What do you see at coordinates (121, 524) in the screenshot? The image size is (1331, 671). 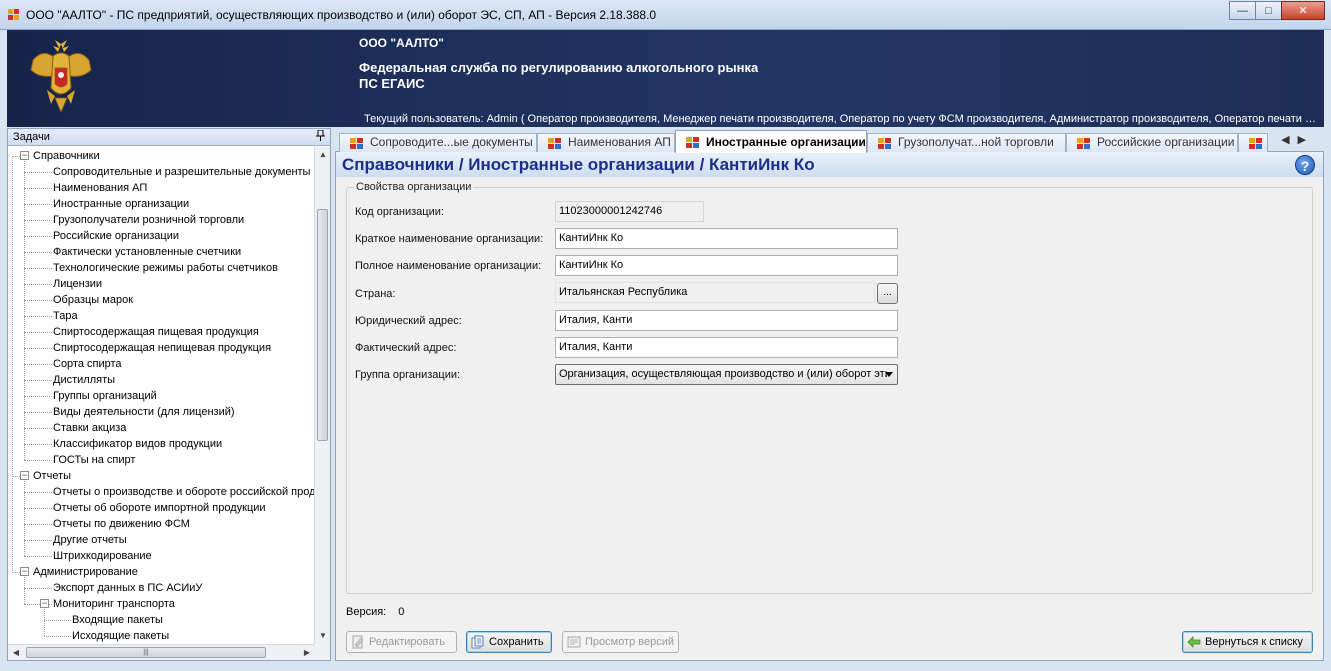 I see `tree-item: Отчеты по движению ФСМ` at bounding box center [121, 524].